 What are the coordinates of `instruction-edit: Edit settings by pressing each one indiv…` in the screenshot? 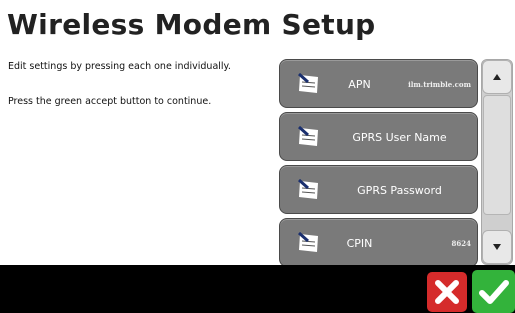 It's located at (119, 66).